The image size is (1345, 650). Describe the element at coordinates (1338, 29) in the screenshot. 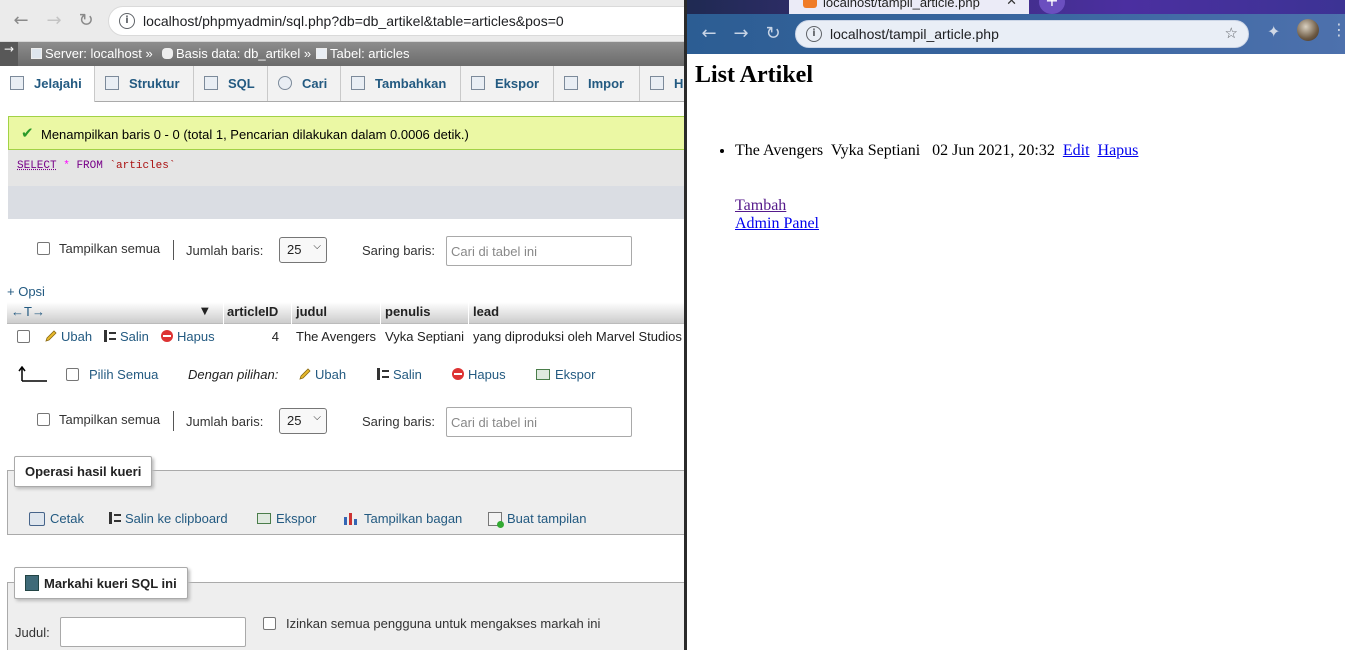

I see `menu-icon: ⋮` at that location.